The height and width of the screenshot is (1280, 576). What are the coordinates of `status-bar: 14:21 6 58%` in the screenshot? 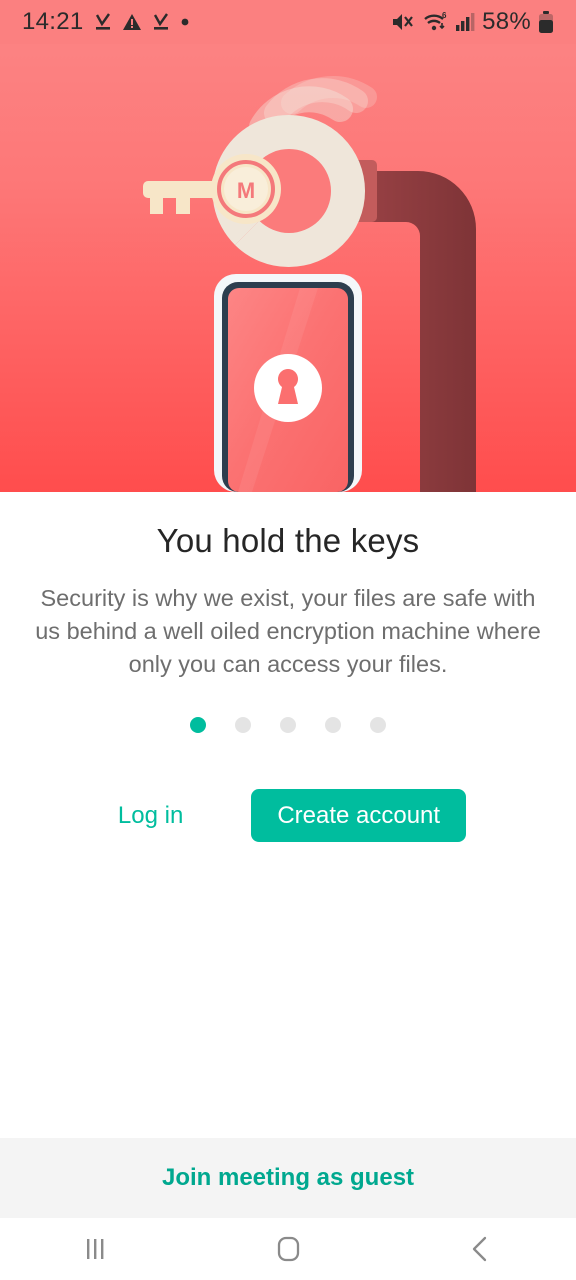 It's located at (288, 22).